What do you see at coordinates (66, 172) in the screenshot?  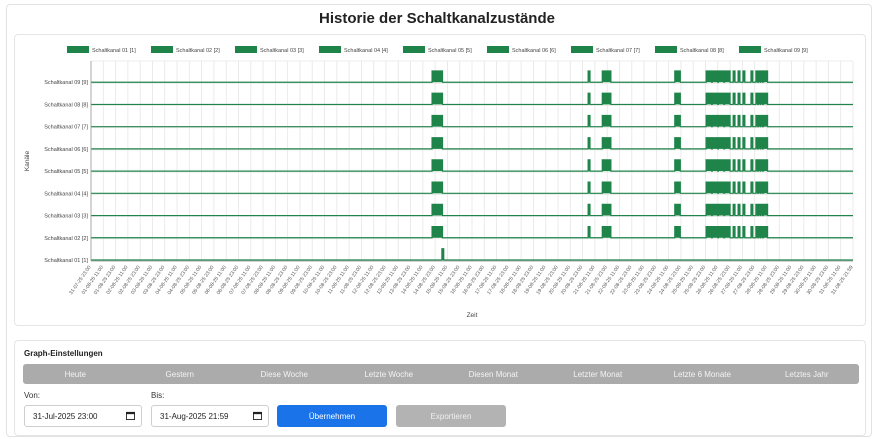 I see `y-tick-label: Schaltkanal 05 [5]` at bounding box center [66, 172].